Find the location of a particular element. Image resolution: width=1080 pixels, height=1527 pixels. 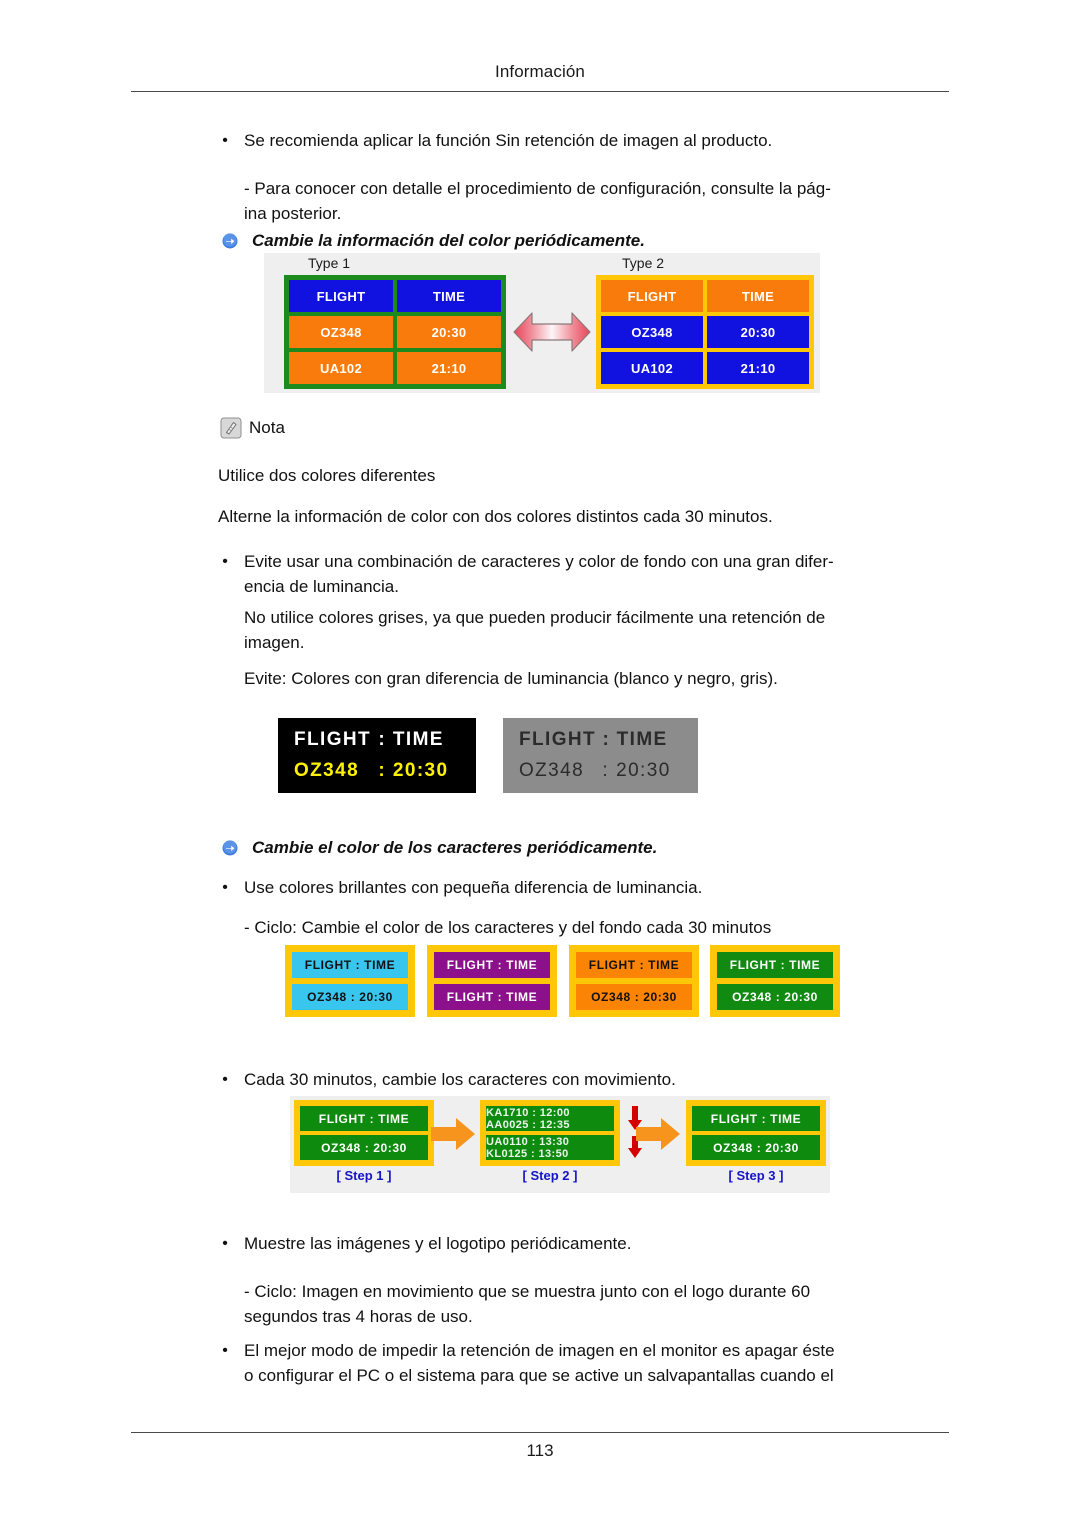

step-2-caption: [ Step 2 ] is located at coordinates (550, 1175).